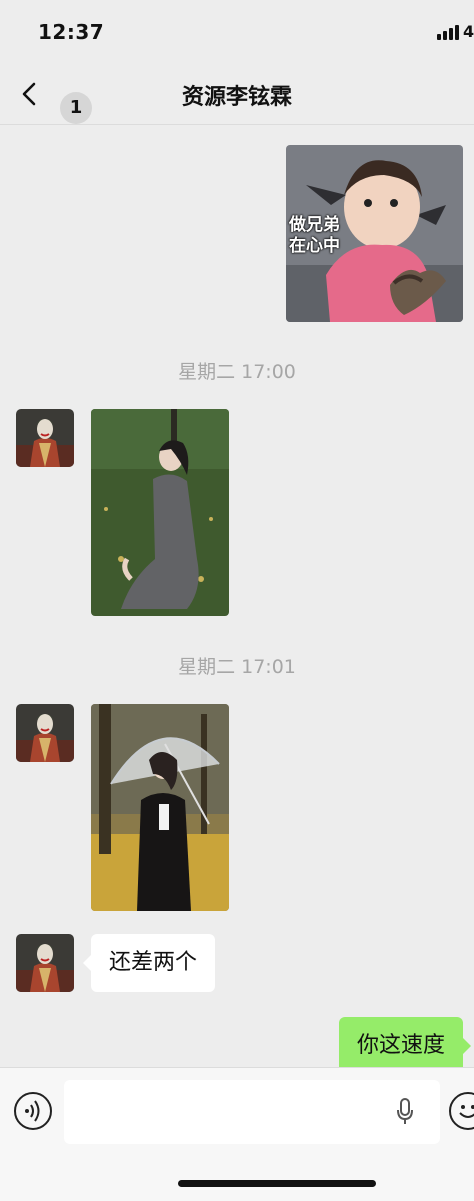 Image resolution: width=474 pixels, height=1201 pixels. I want to click on microphone-icon, so click(405, 1112).